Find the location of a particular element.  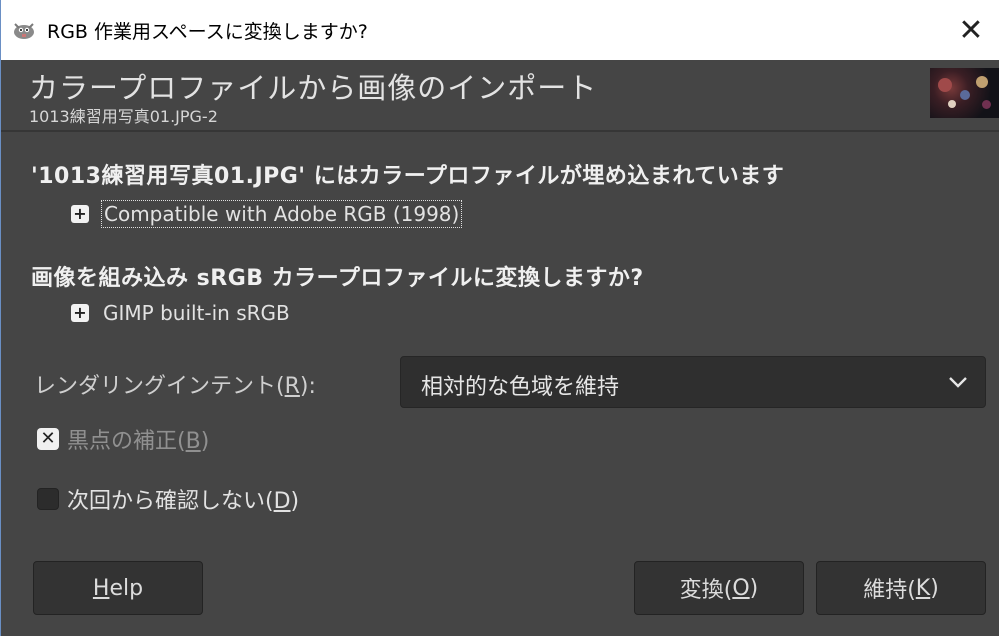

black-point-compensation-checkbox: ✕ 黒点の補正(B) is located at coordinates (123, 439).